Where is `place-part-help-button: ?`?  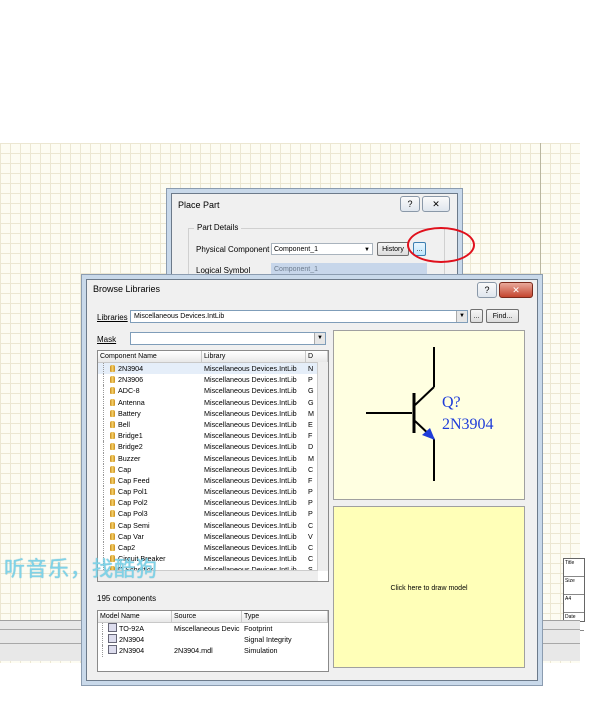 place-part-help-button: ? is located at coordinates (410, 204).